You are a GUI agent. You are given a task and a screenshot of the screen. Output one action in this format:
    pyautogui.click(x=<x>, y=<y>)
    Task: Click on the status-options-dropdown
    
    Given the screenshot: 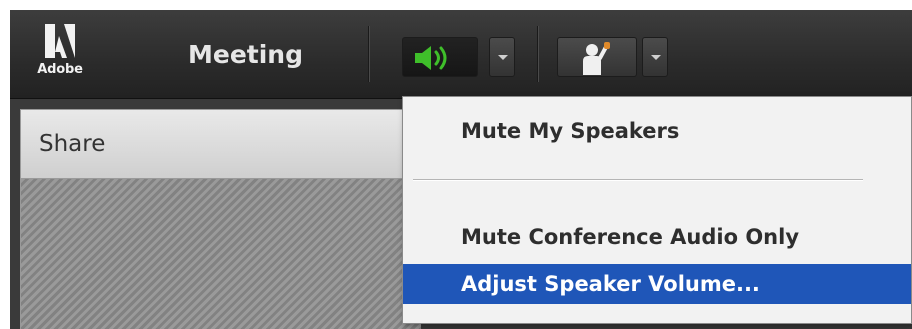 What is the action you would take?
    pyautogui.click(x=655, y=57)
    